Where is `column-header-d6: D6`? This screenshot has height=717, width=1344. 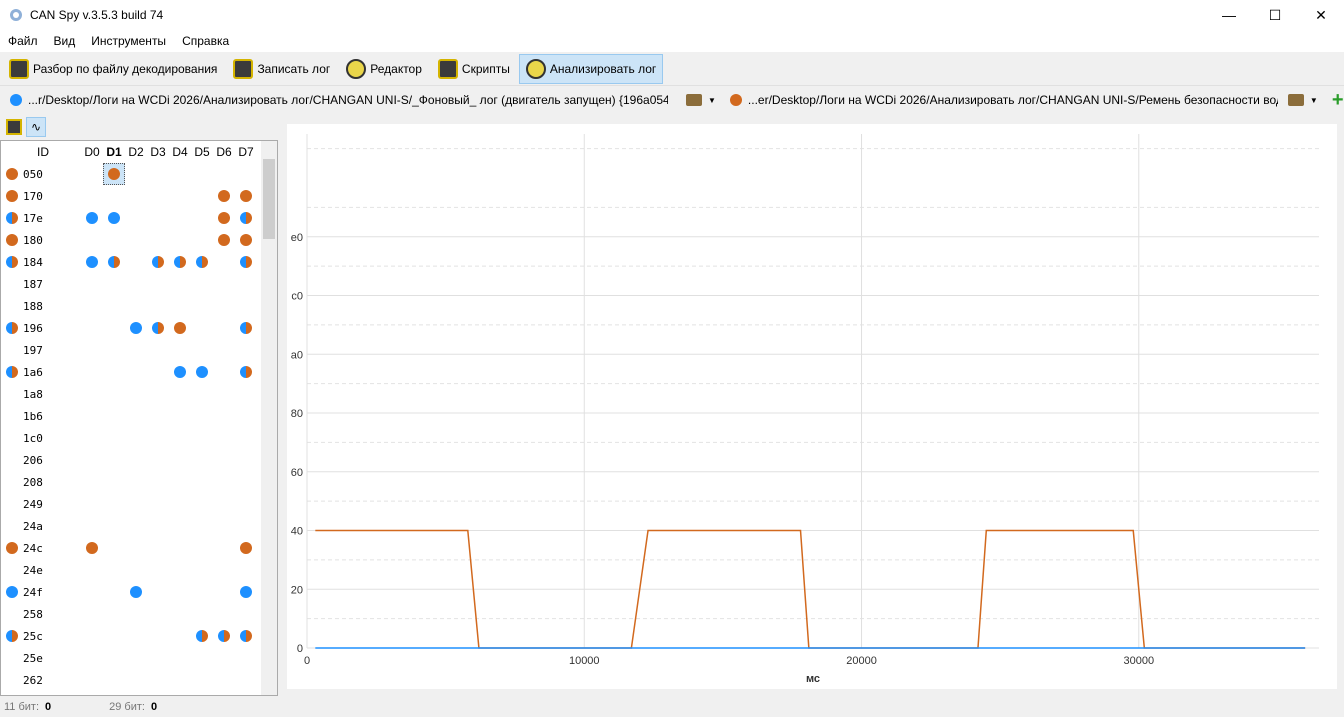 column-header-d6: D6 is located at coordinates (224, 152).